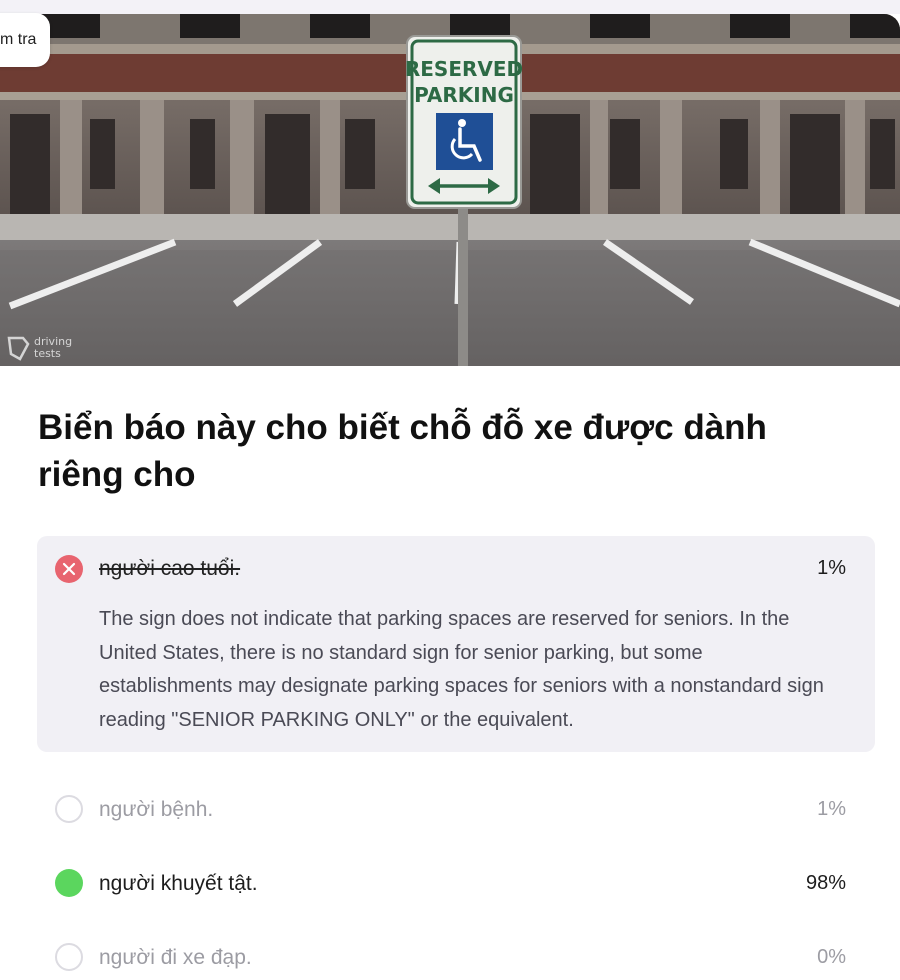 The width and height of the screenshot is (900, 980). I want to click on sign-text-line1: RESERVED, so click(464, 69).